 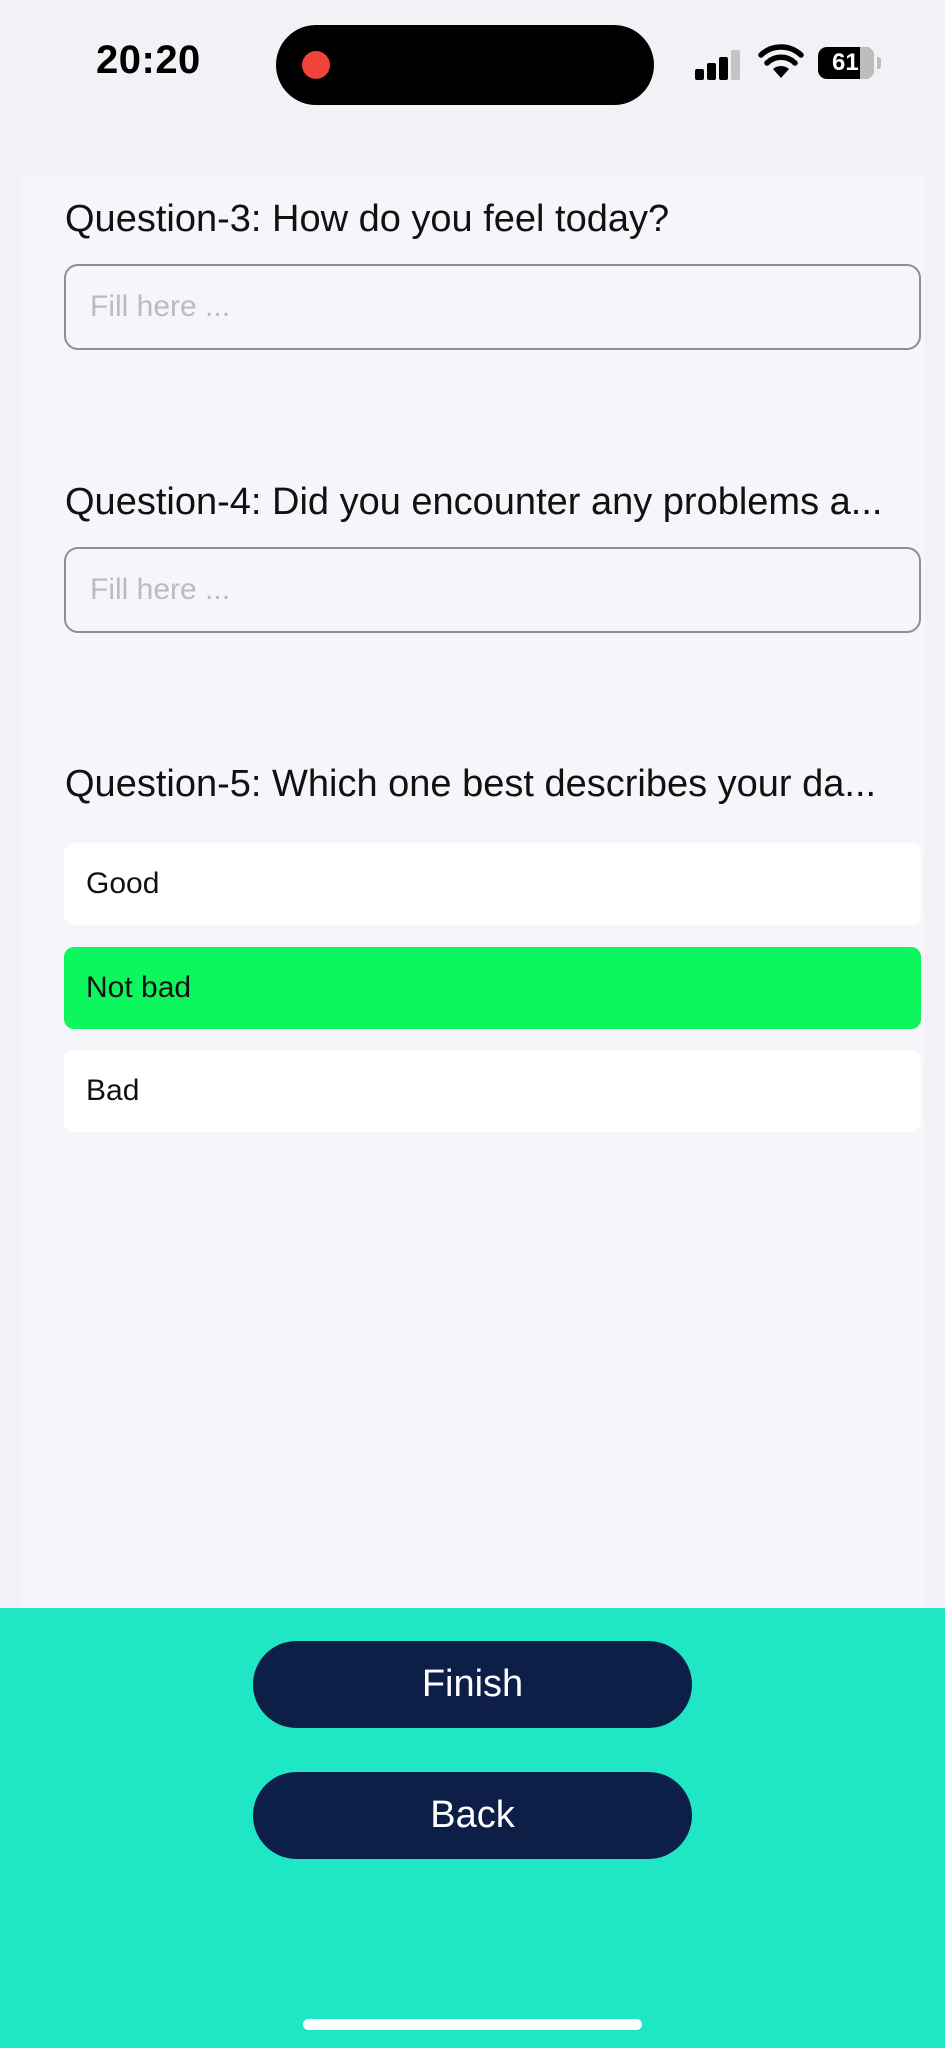 What do you see at coordinates (781, 61) in the screenshot?
I see `wifi-icon` at bounding box center [781, 61].